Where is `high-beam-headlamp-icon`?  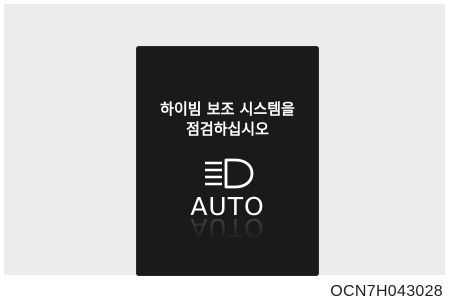 high-beam-headlamp-icon is located at coordinates (228, 173).